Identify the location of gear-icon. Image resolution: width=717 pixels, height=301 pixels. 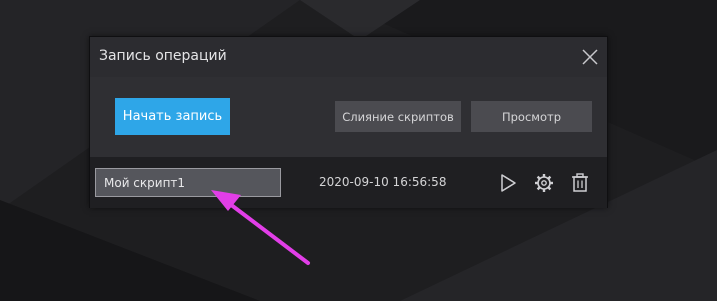
(544, 183).